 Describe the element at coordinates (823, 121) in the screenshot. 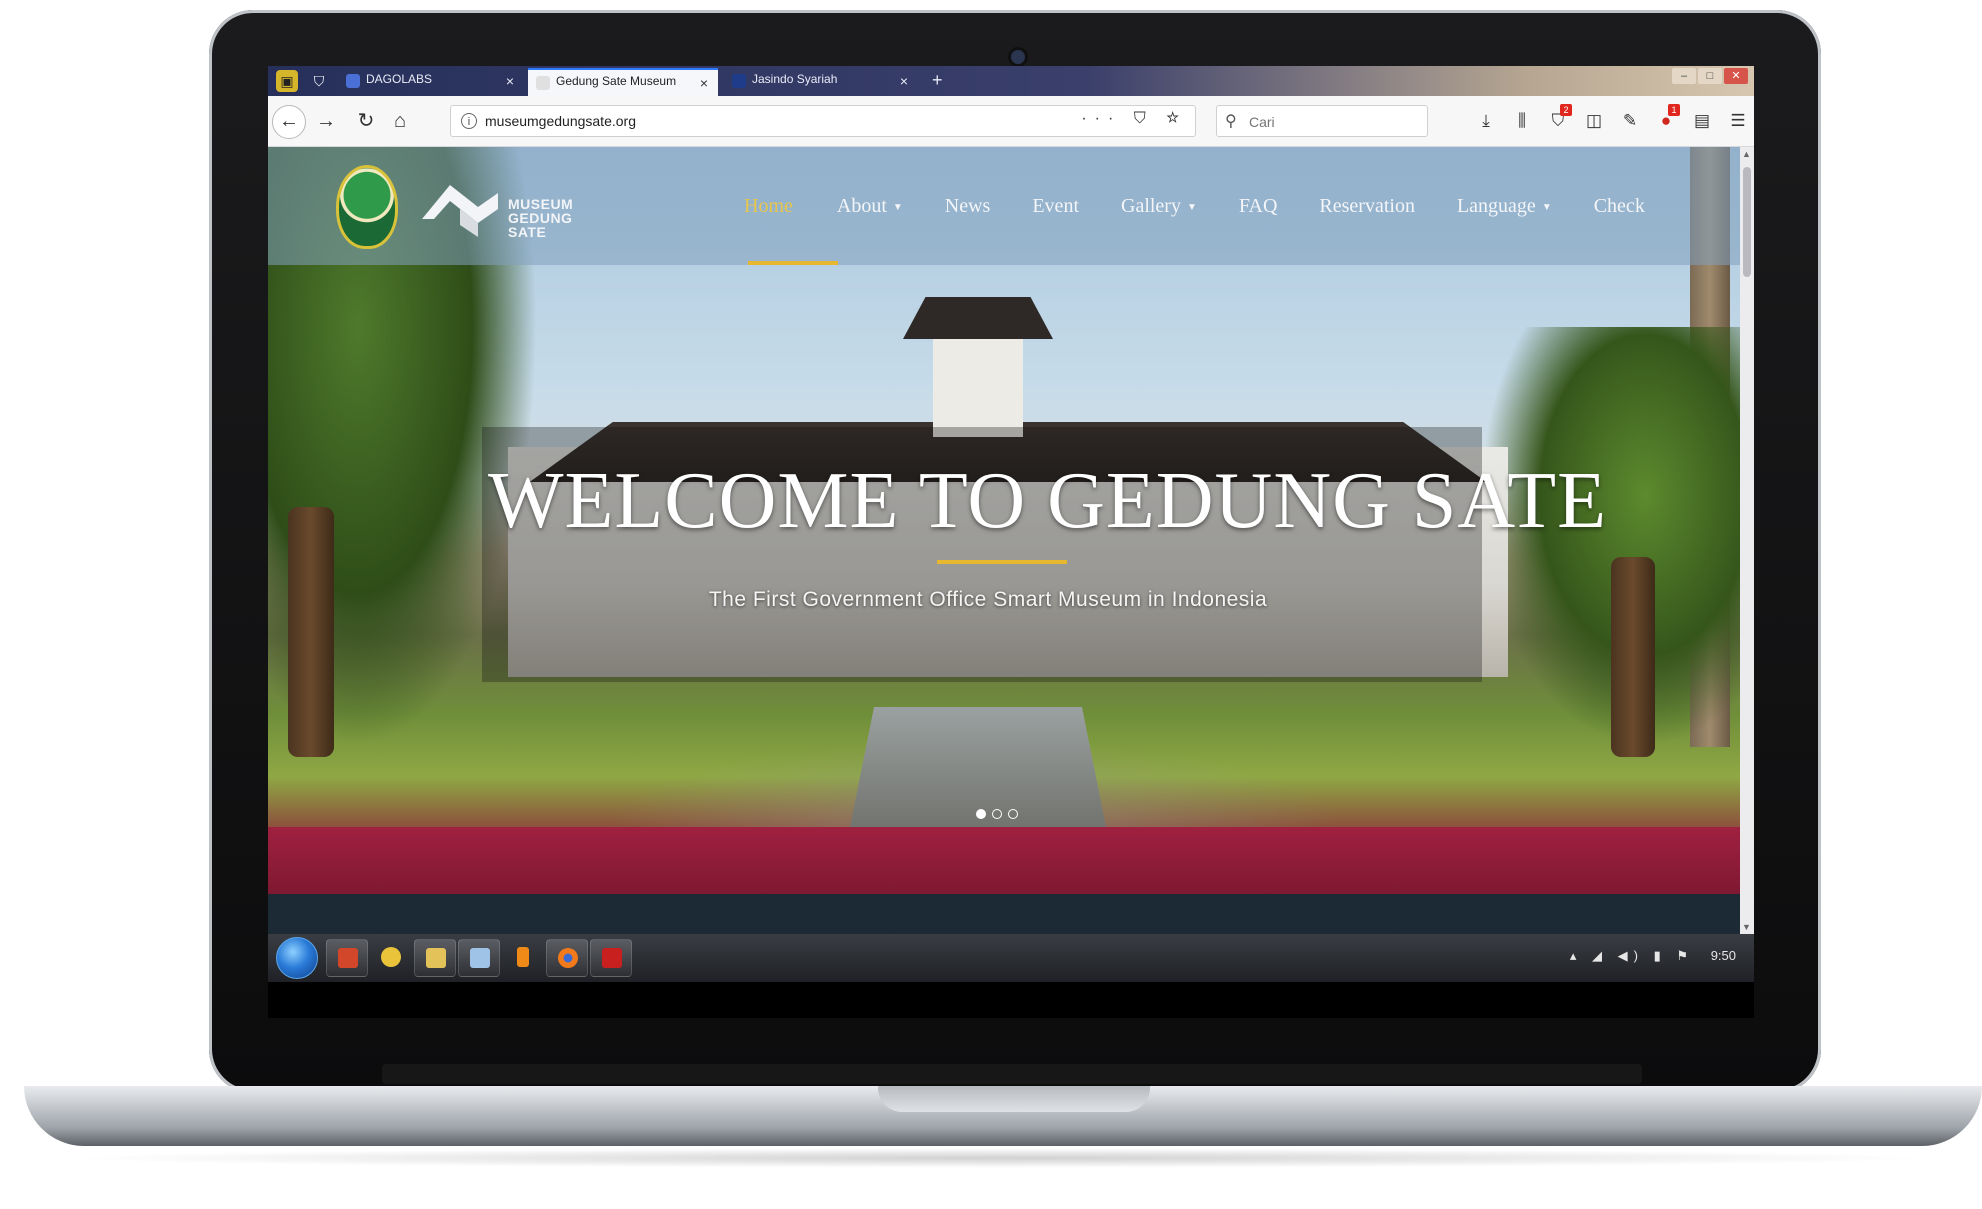

I see `address-bar: i museumgedungsate.org ··· ⛉ ☆` at that location.